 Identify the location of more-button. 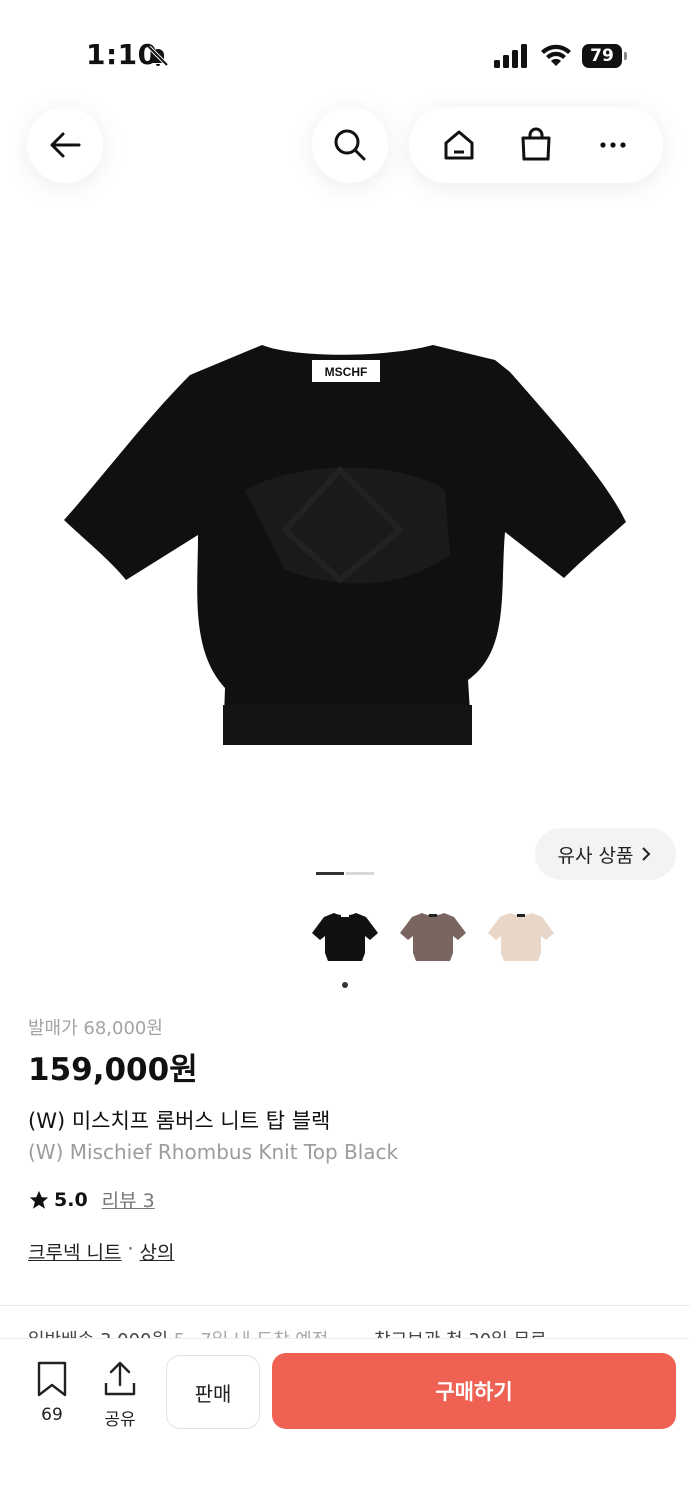
(613, 145).